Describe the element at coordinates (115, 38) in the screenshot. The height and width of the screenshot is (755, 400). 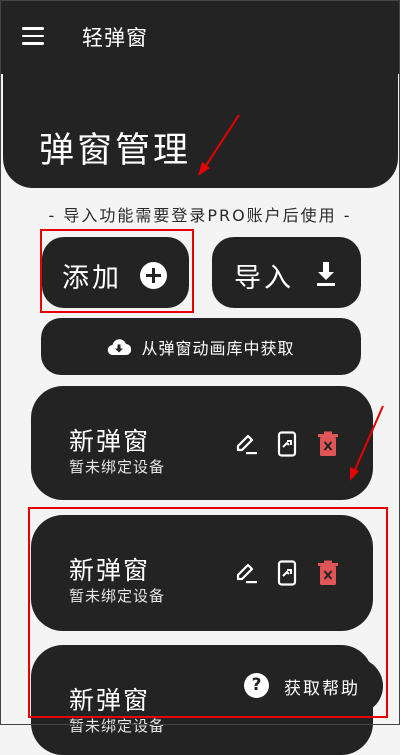
I see `app-title: 轻弹窗` at that location.